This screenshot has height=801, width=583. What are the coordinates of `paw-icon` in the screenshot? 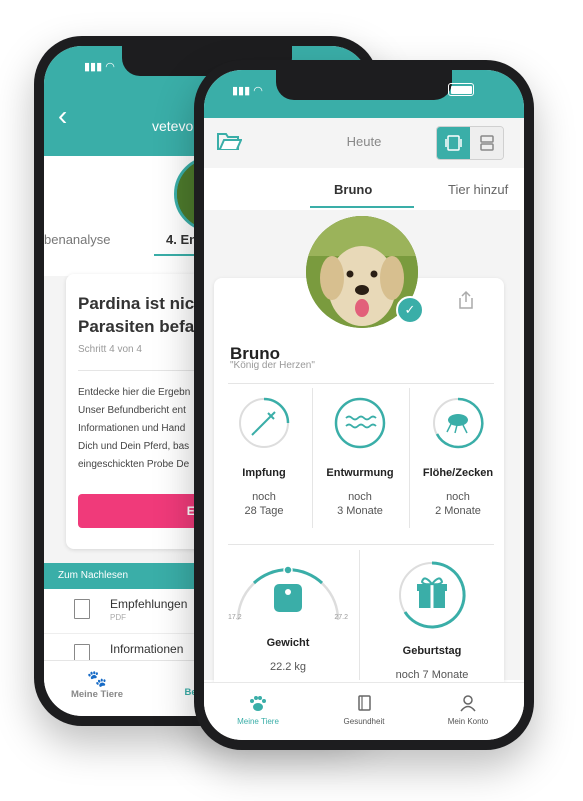 It's located at (258, 703).